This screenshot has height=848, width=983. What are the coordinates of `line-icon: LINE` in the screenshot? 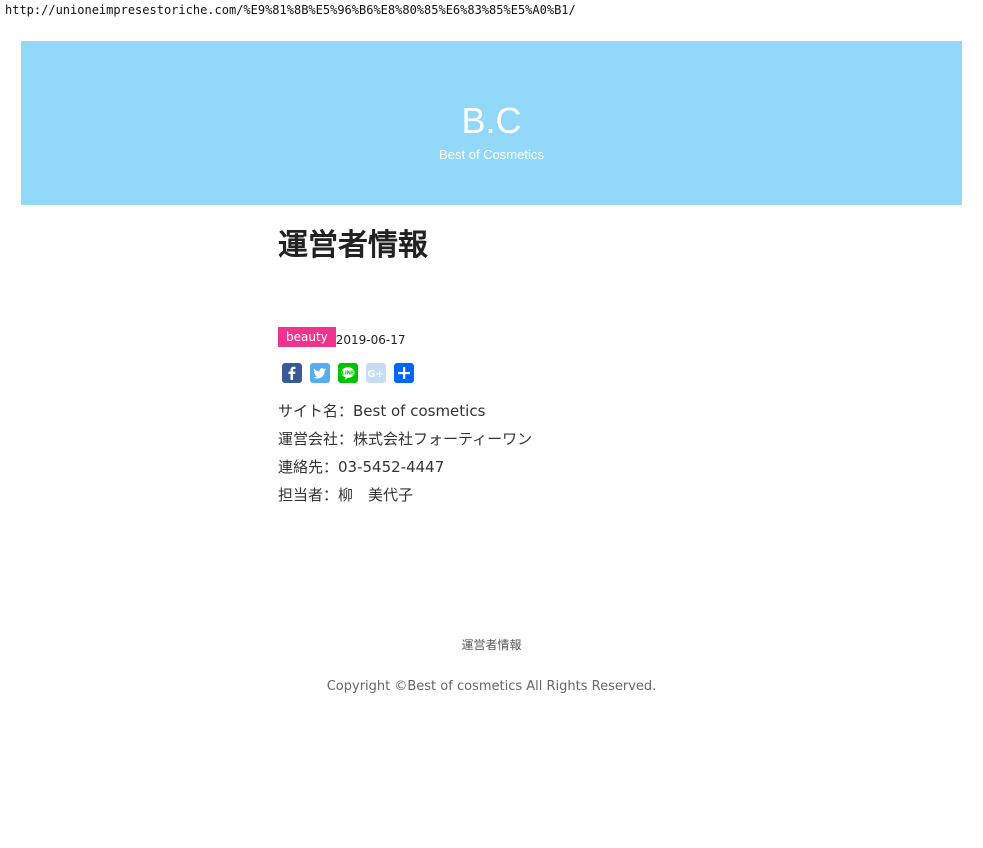 It's located at (348, 373).